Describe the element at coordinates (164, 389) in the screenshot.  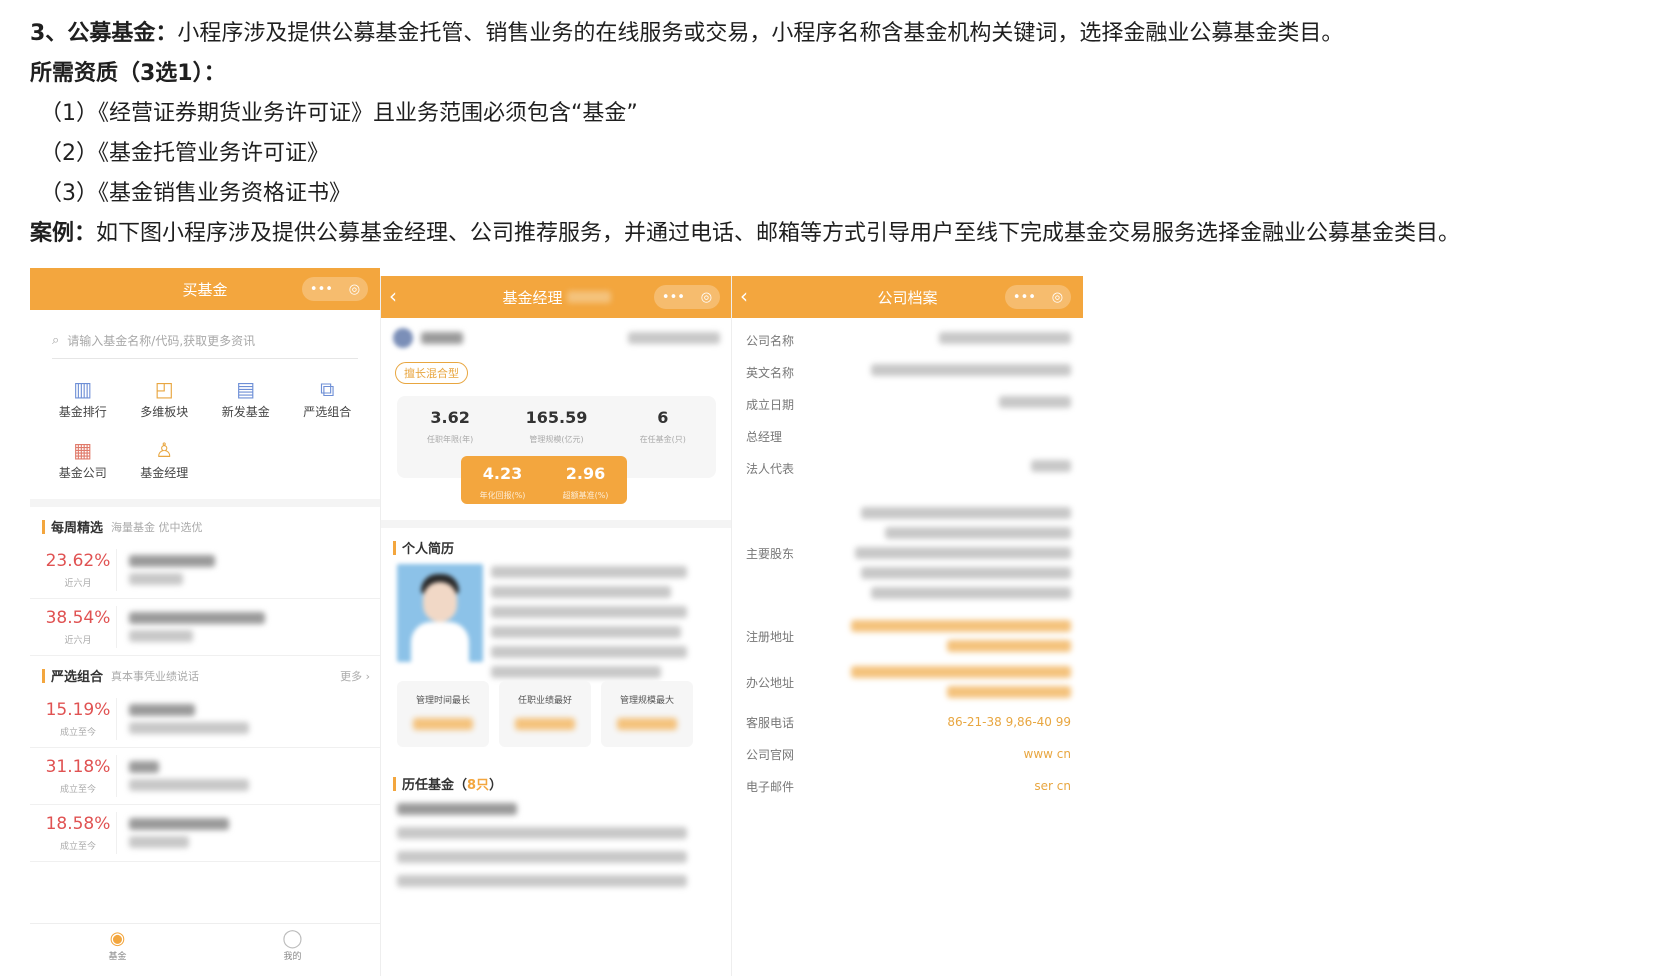
I see `board-icon: ◰` at that location.